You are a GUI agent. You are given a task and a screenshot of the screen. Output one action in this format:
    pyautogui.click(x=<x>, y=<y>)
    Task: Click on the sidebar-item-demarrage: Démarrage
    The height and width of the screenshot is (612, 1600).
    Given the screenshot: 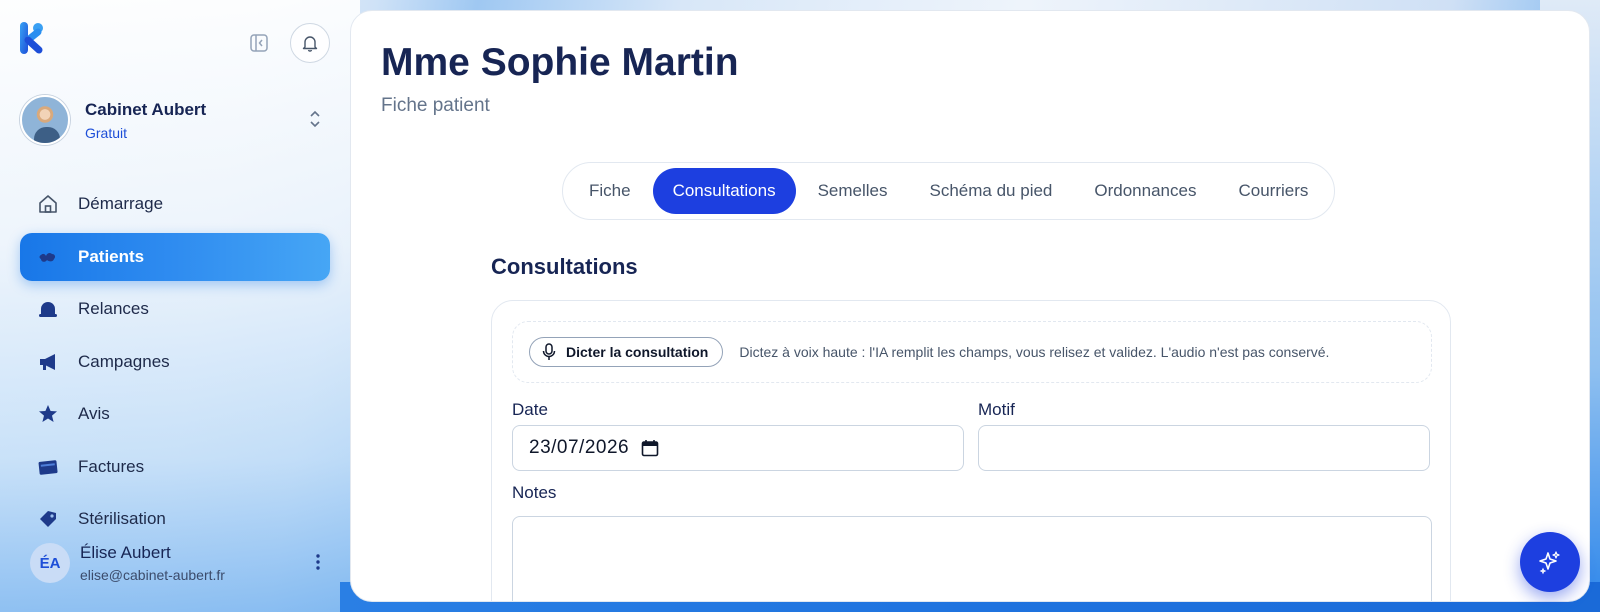 What is the action you would take?
    pyautogui.click(x=175, y=204)
    